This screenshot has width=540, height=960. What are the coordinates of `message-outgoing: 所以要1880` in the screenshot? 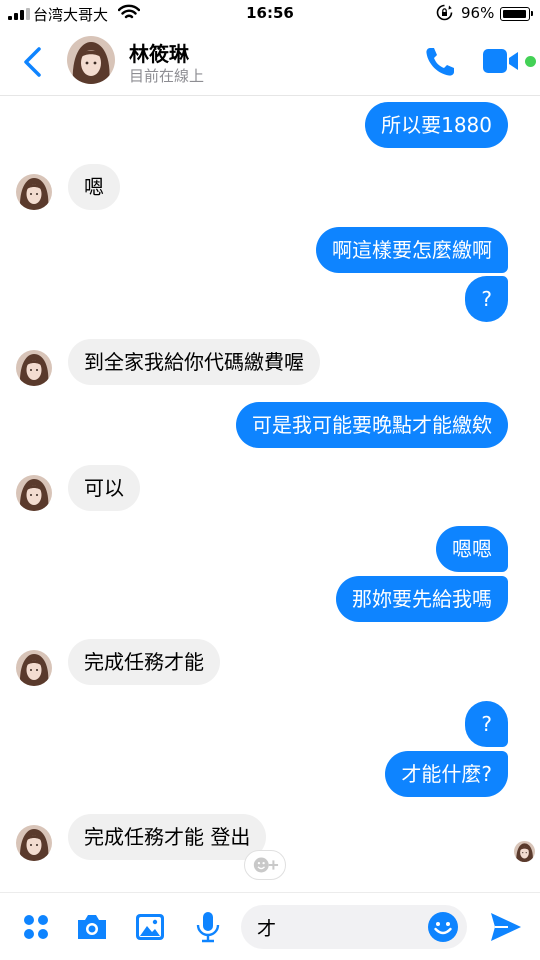 It's located at (436, 125).